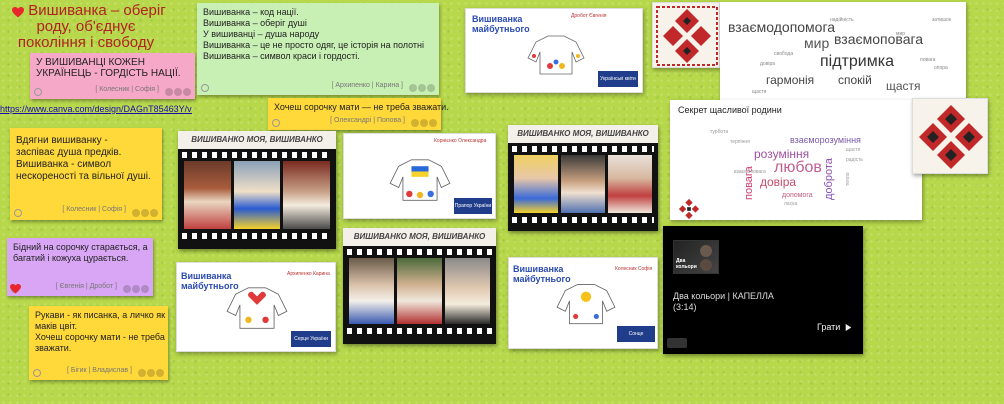 This screenshot has width=1004, height=404. I want to click on cloud-word: гармонія, so click(790, 80).